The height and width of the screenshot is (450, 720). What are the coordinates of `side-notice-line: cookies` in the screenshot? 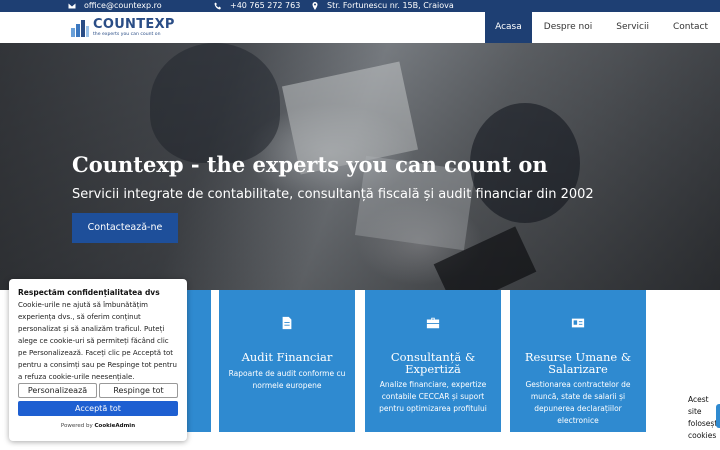 It's located at (702, 435).